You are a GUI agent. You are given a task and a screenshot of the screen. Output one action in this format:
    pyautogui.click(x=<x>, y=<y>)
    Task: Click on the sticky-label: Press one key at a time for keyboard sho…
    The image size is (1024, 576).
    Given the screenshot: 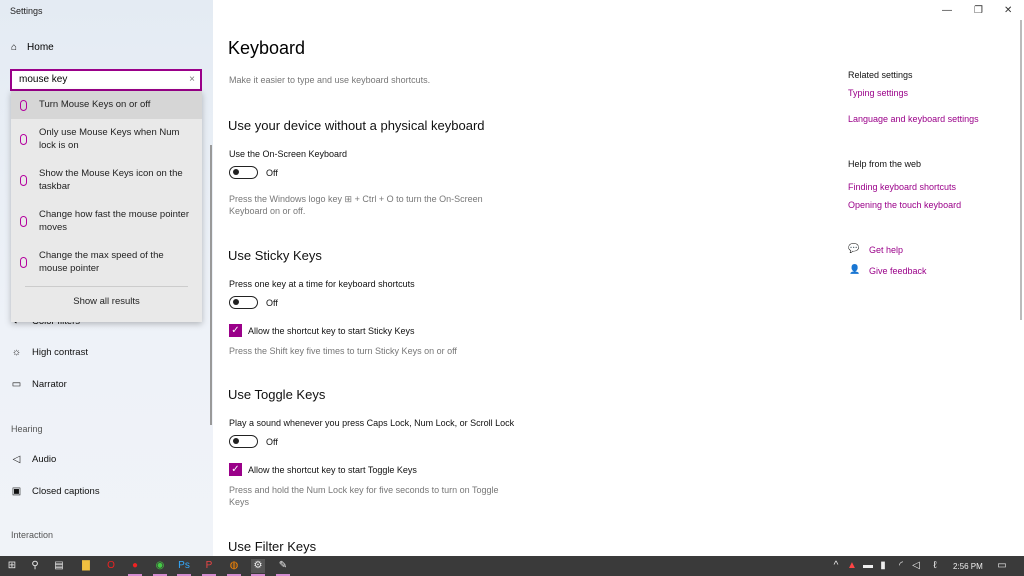 What is the action you would take?
    pyautogui.click(x=322, y=284)
    